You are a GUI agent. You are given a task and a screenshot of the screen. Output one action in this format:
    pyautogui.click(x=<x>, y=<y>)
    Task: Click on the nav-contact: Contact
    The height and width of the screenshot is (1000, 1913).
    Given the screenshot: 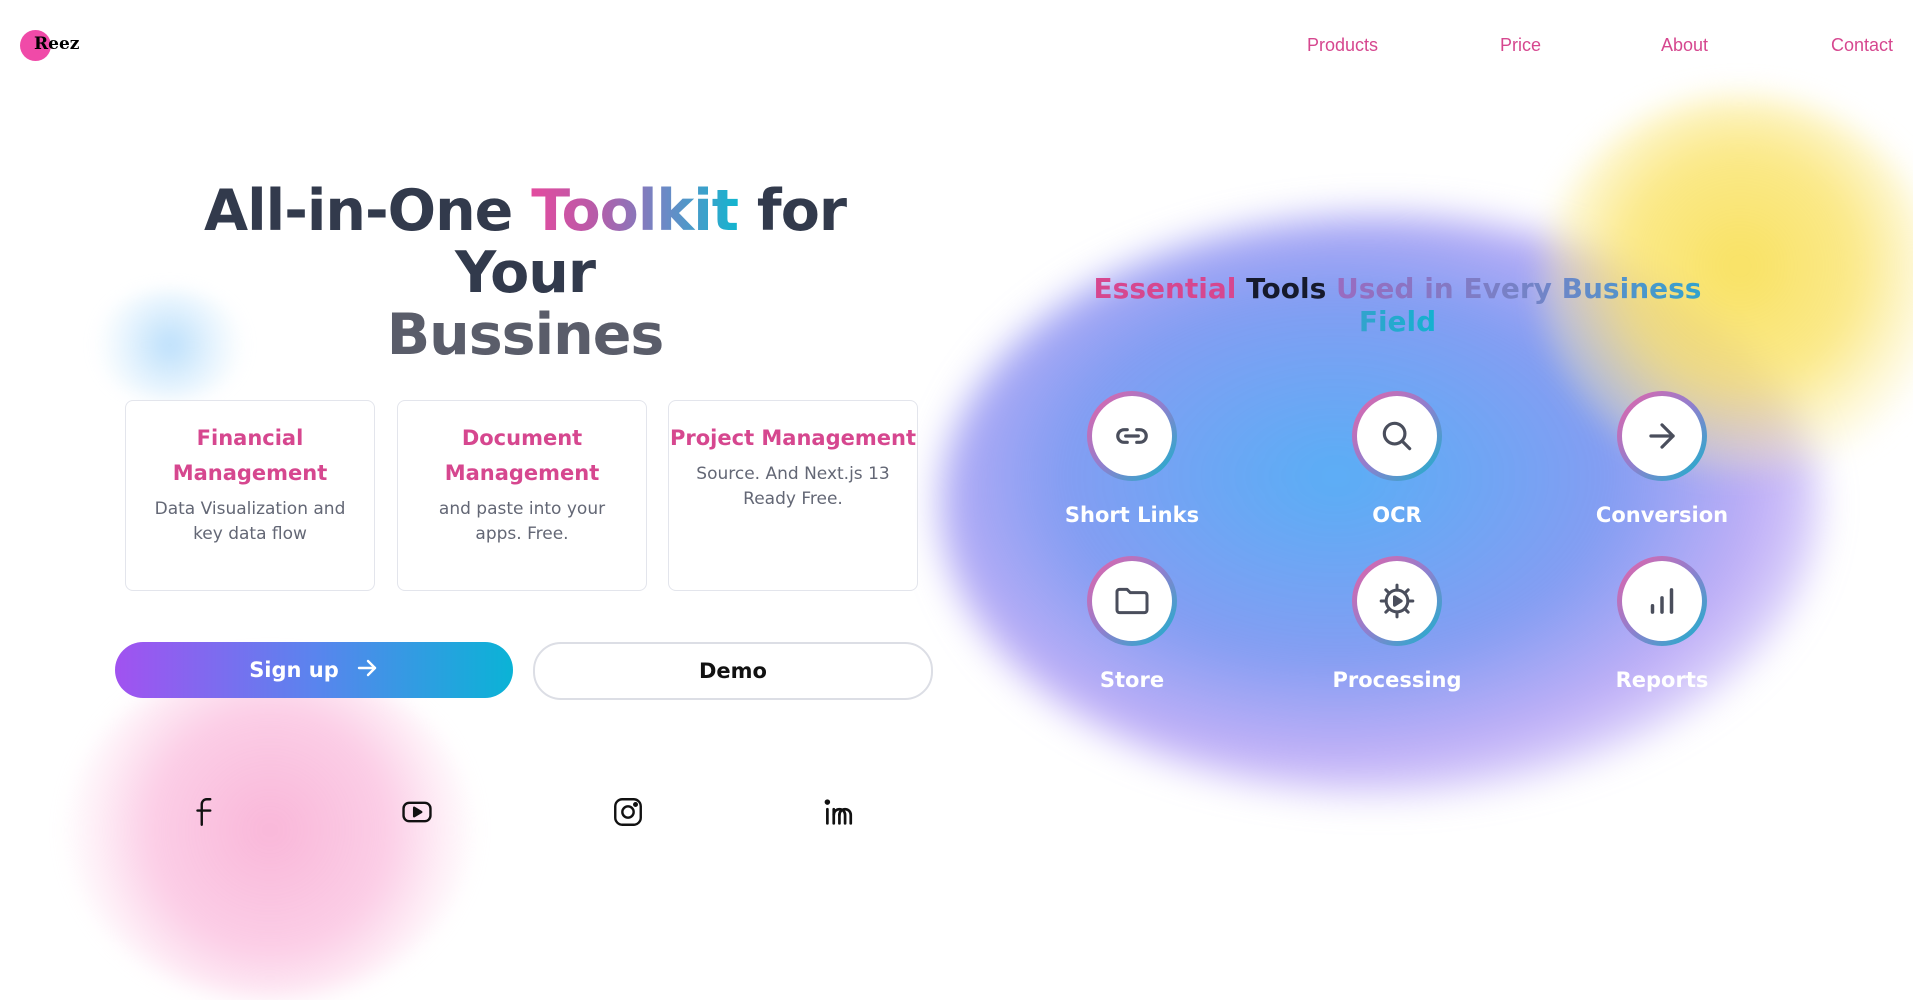 What is the action you would take?
    pyautogui.click(x=1862, y=45)
    